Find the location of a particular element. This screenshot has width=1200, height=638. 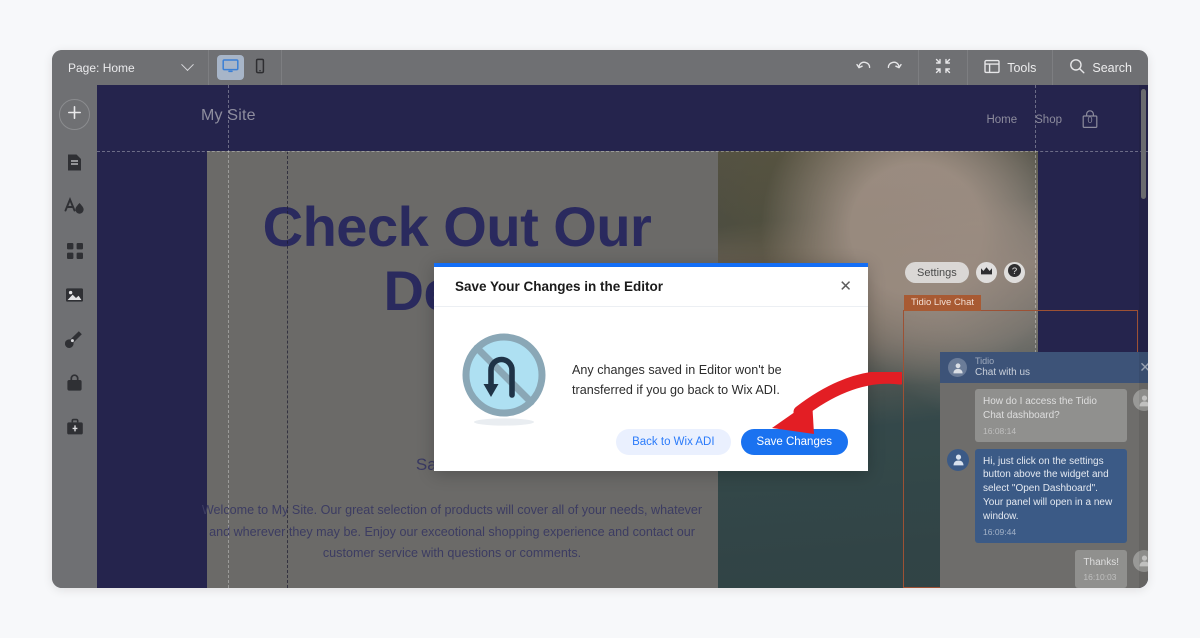

grid-apps-icon is located at coordinates (75, 253).